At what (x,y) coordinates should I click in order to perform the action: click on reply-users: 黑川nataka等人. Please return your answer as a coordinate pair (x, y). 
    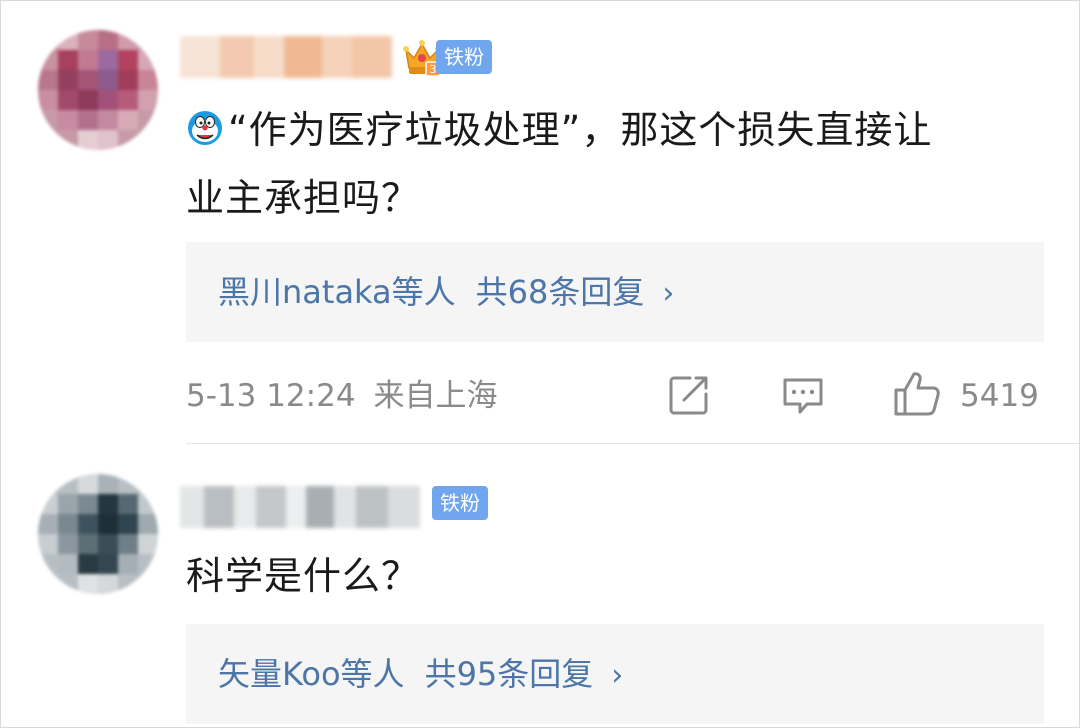
    Looking at the image, I should click on (337, 292).